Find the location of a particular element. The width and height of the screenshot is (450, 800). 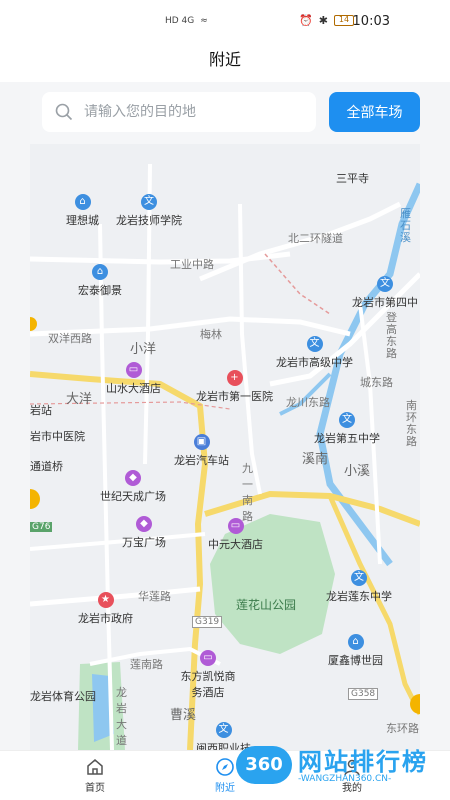

poi: ★ 龙岩市政府 is located at coordinates (105, 609).